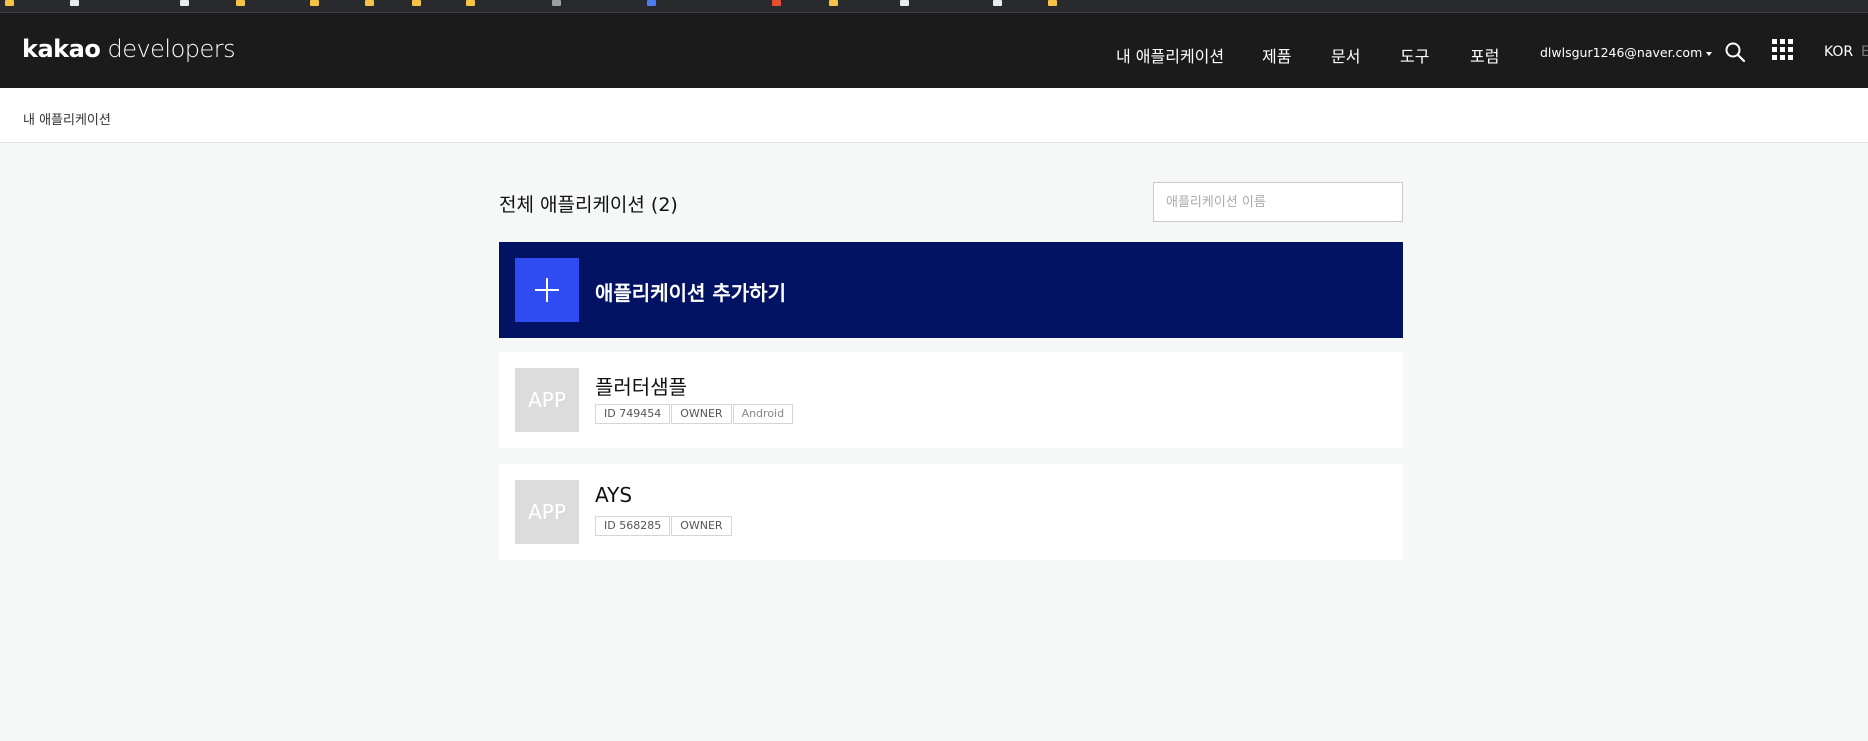  Describe the element at coordinates (934, 115) in the screenshot. I see `sub-navigation: 내 애플리케이션` at that location.